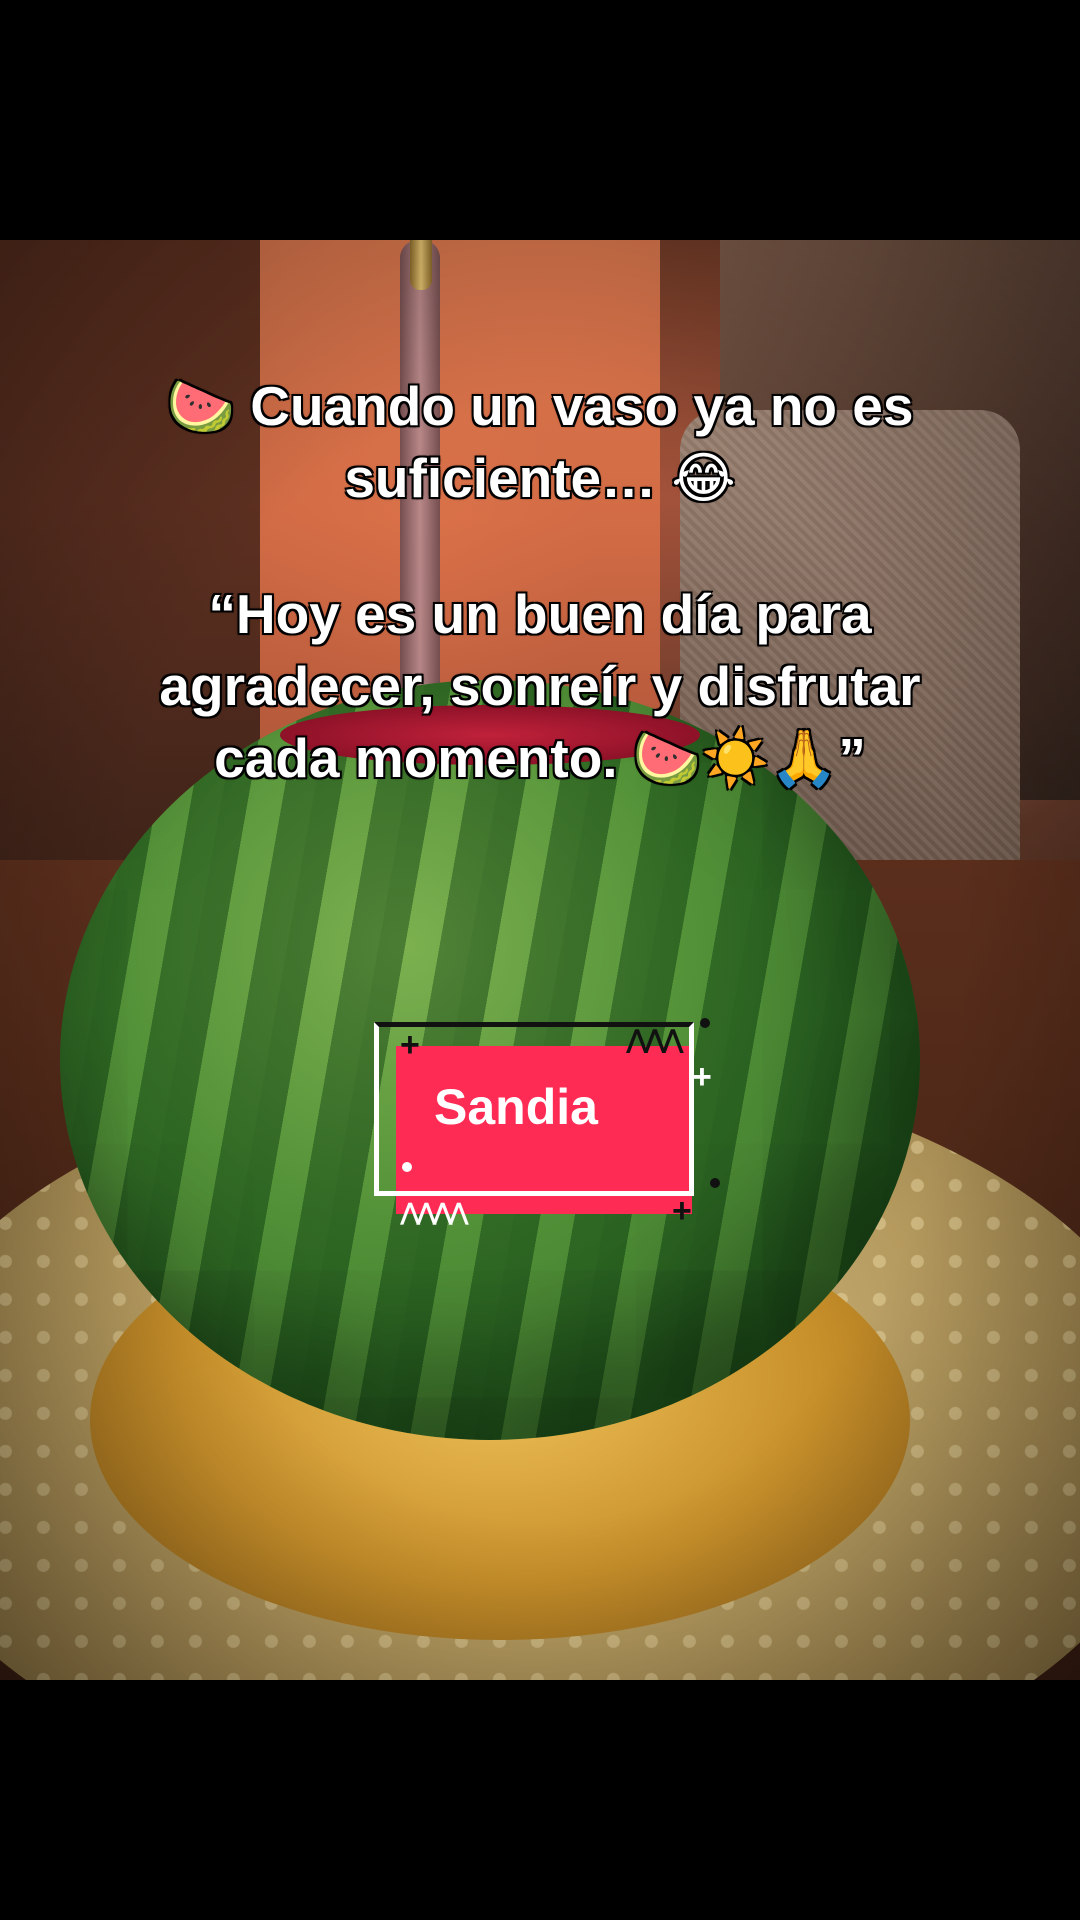 Image resolution: width=1080 pixels, height=1920 pixels. Describe the element at coordinates (574, 406) in the screenshot. I see `caption-line-1-text: Cuando un vaso ya no es` at that location.